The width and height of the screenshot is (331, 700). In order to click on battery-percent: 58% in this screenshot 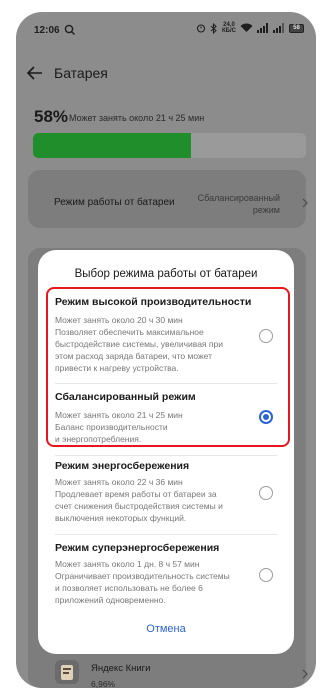, I will do `click(51, 116)`.